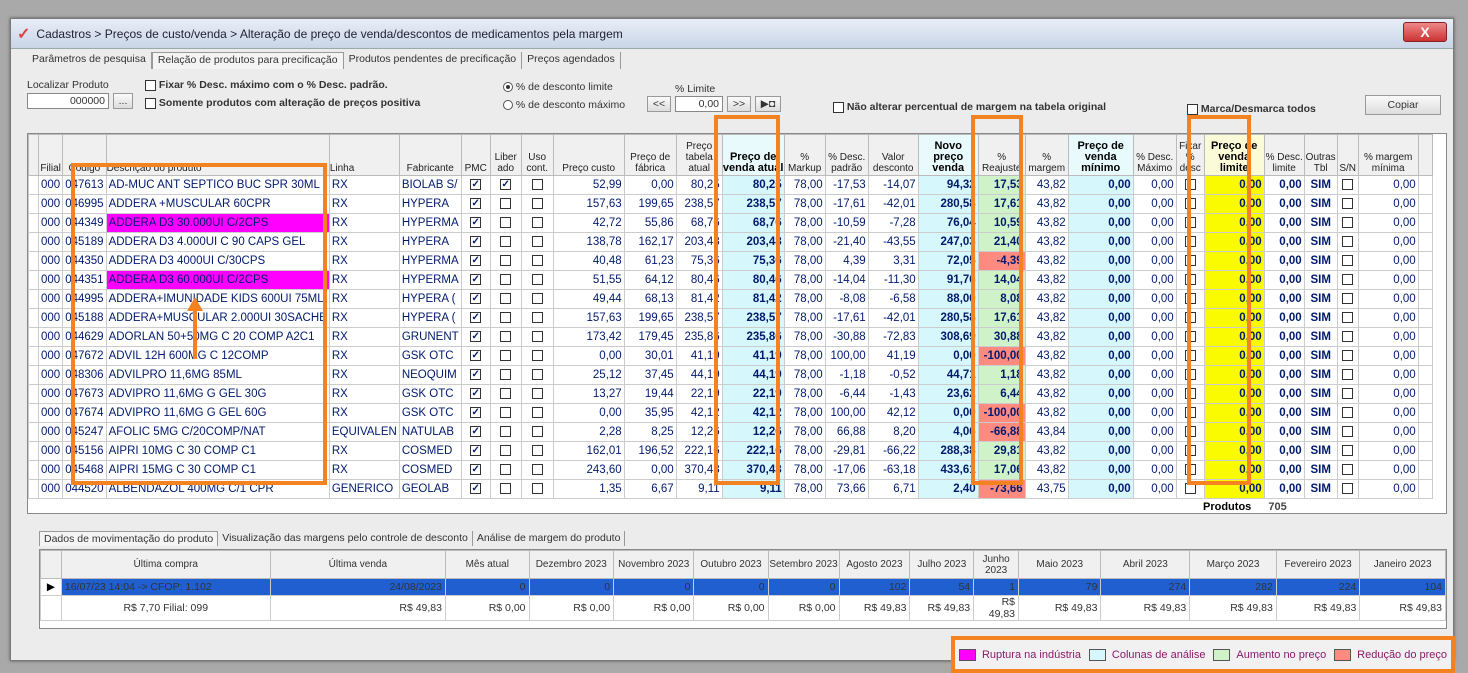 This screenshot has height=673, width=1468. Describe the element at coordinates (948, 280) in the screenshot. I see `cell-novo-preco: 91,76` at that location.